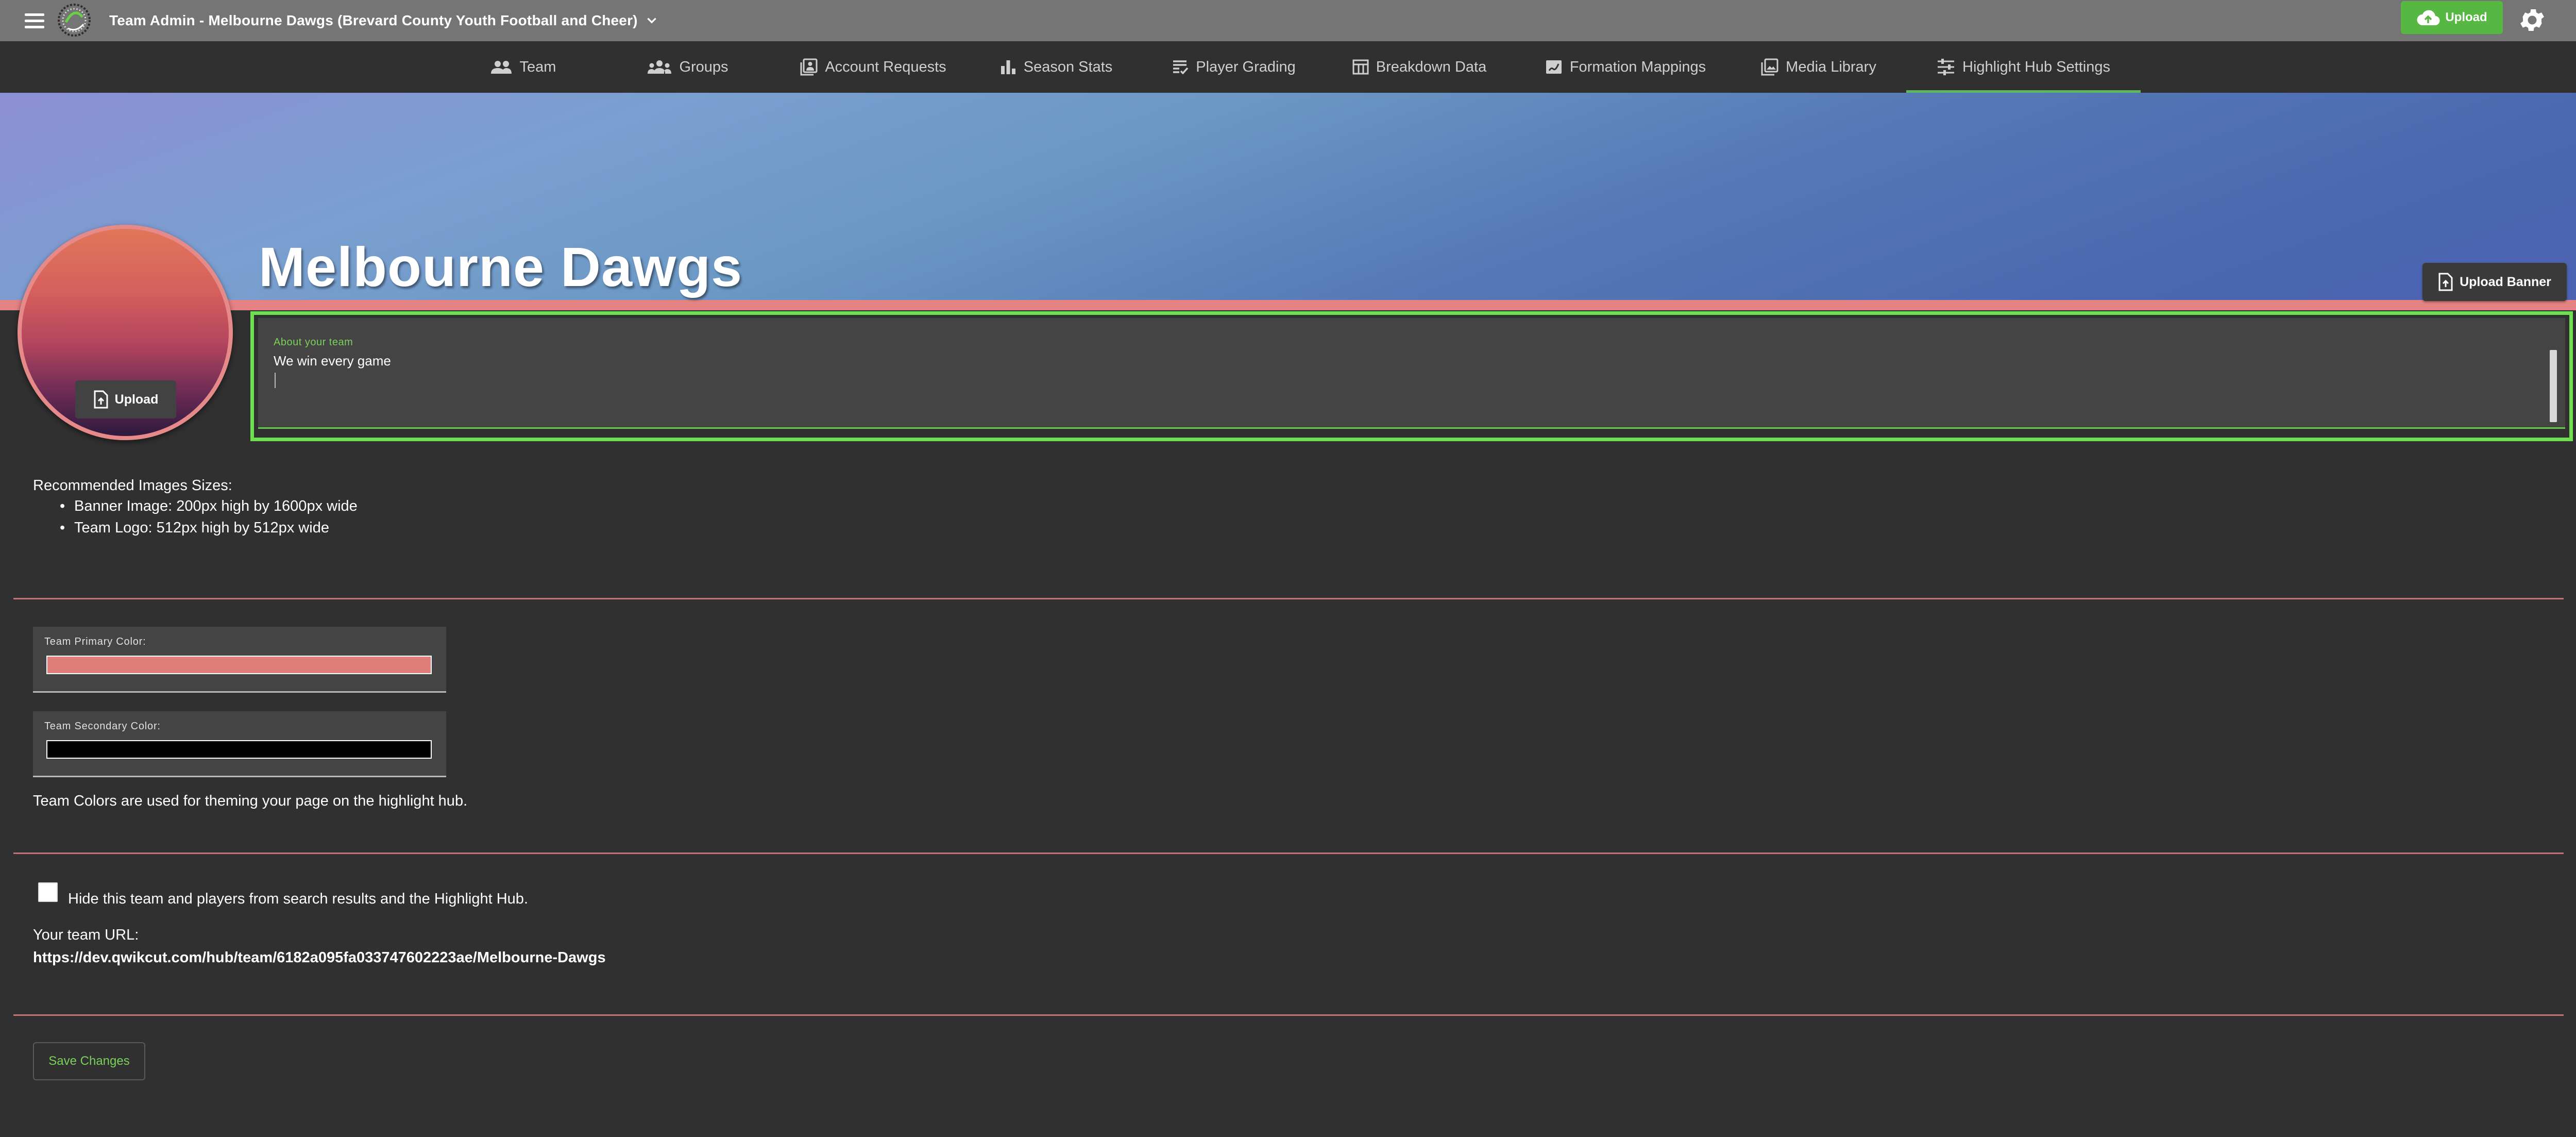  What do you see at coordinates (313, 342) in the screenshot?
I see `about-team-label: About your team` at bounding box center [313, 342].